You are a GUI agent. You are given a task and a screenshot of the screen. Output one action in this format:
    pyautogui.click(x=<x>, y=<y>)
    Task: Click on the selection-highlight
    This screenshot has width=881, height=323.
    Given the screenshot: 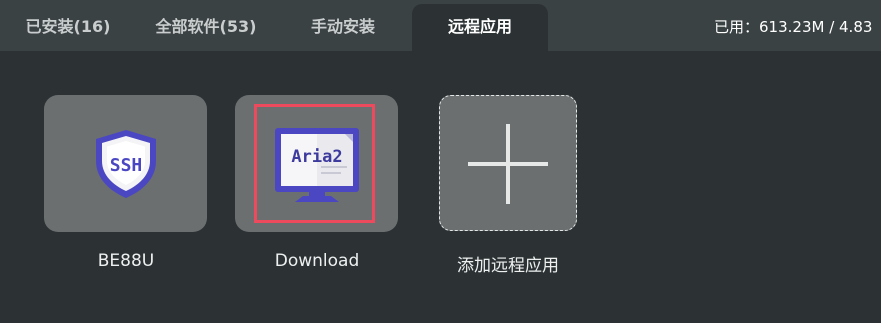 What is the action you would take?
    pyautogui.click(x=314, y=163)
    